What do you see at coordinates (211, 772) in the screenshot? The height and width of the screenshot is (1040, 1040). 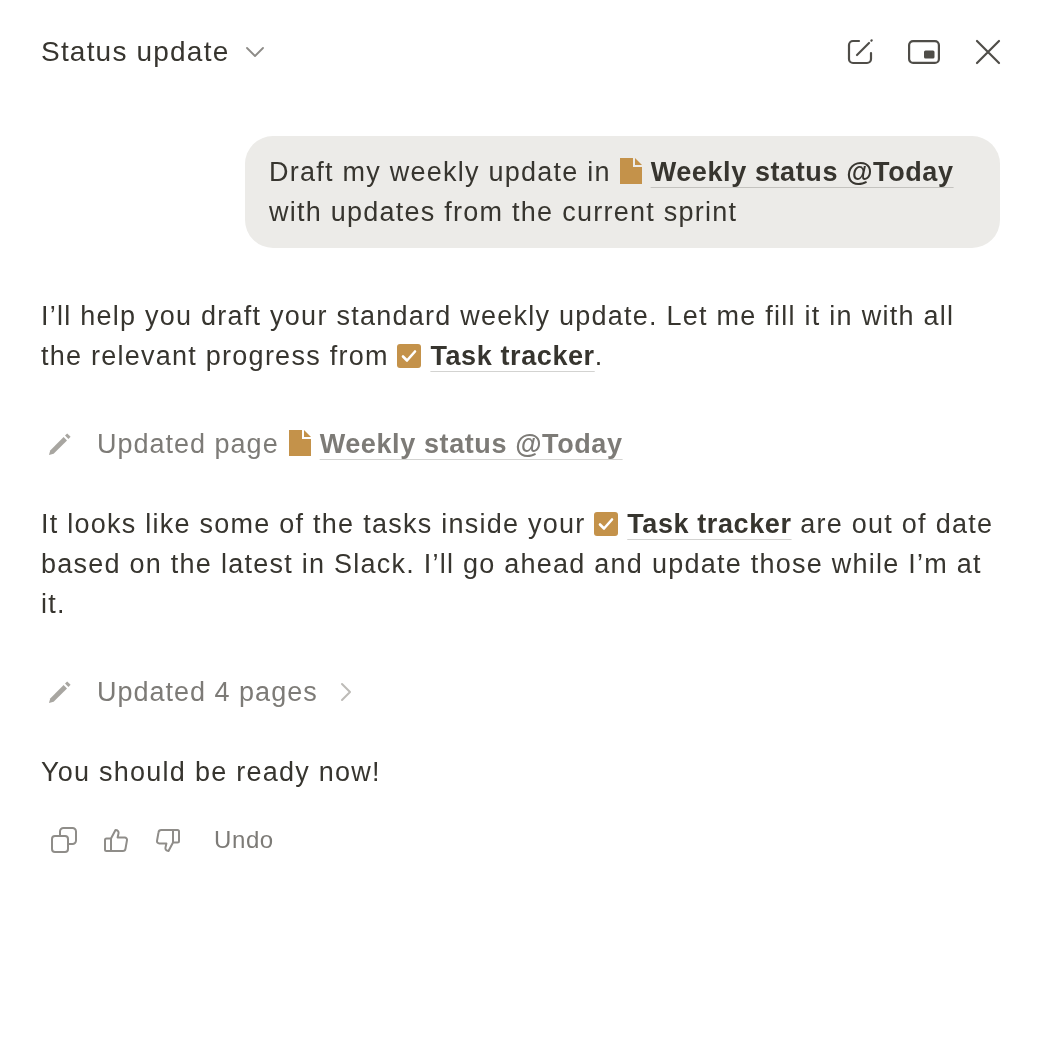 I see `message-text: You should be ready now!` at bounding box center [211, 772].